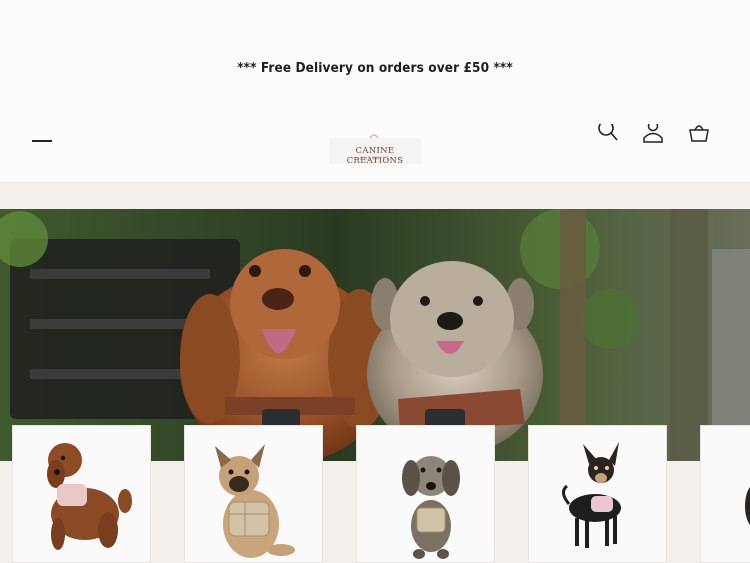 The height and width of the screenshot is (563, 750). I want to click on account-icon, so click(653, 134).